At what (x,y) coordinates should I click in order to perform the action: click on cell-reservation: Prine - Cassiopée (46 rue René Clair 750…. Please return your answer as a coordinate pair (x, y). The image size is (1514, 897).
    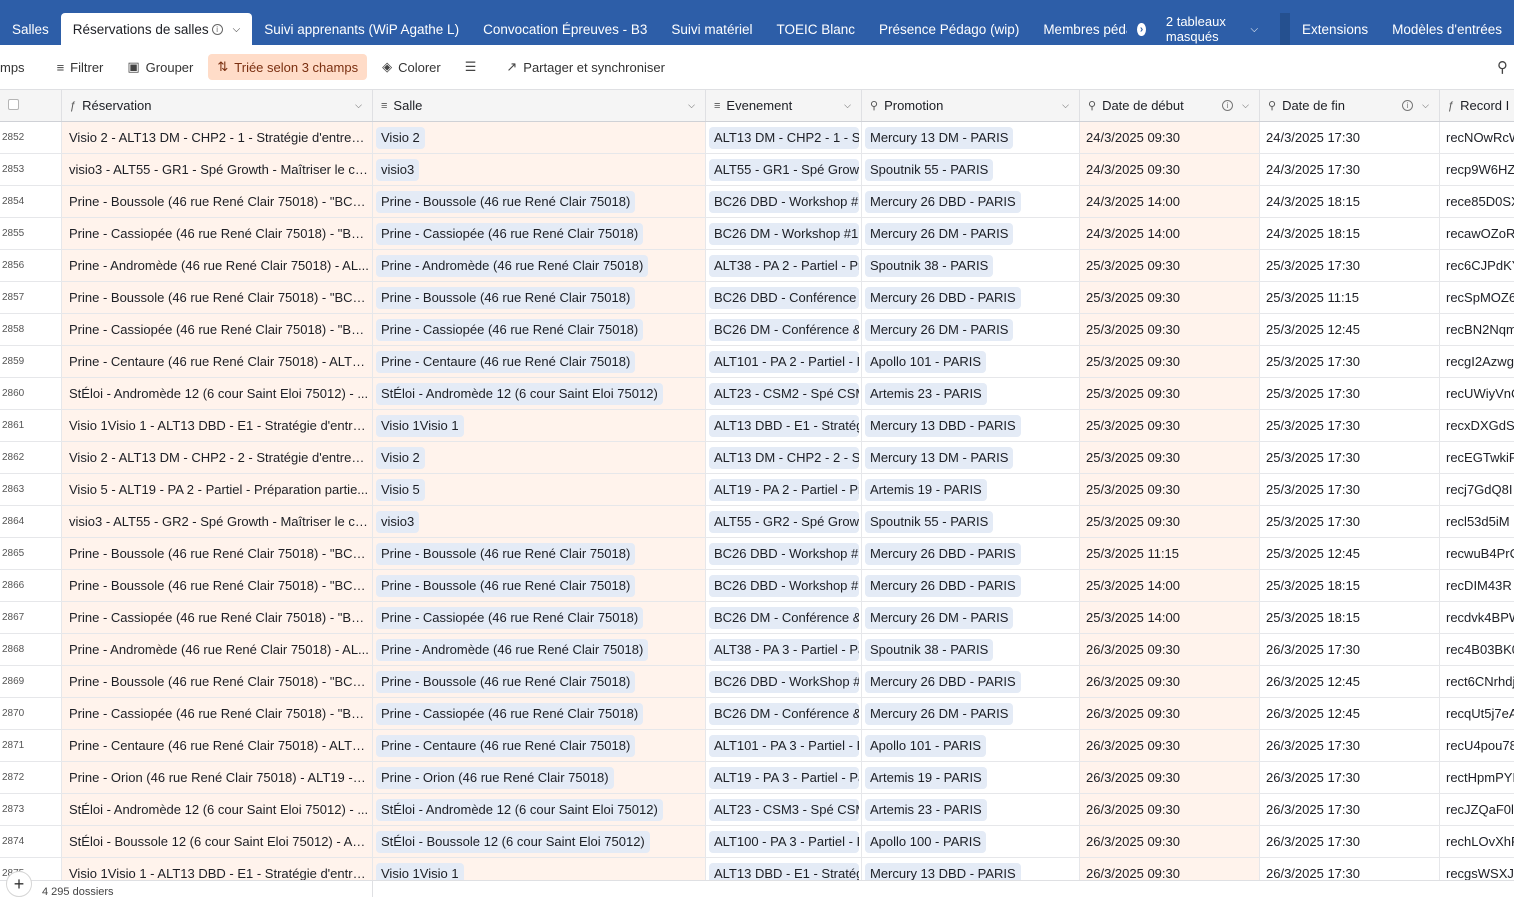
    Looking at the image, I should click on (217, 713).